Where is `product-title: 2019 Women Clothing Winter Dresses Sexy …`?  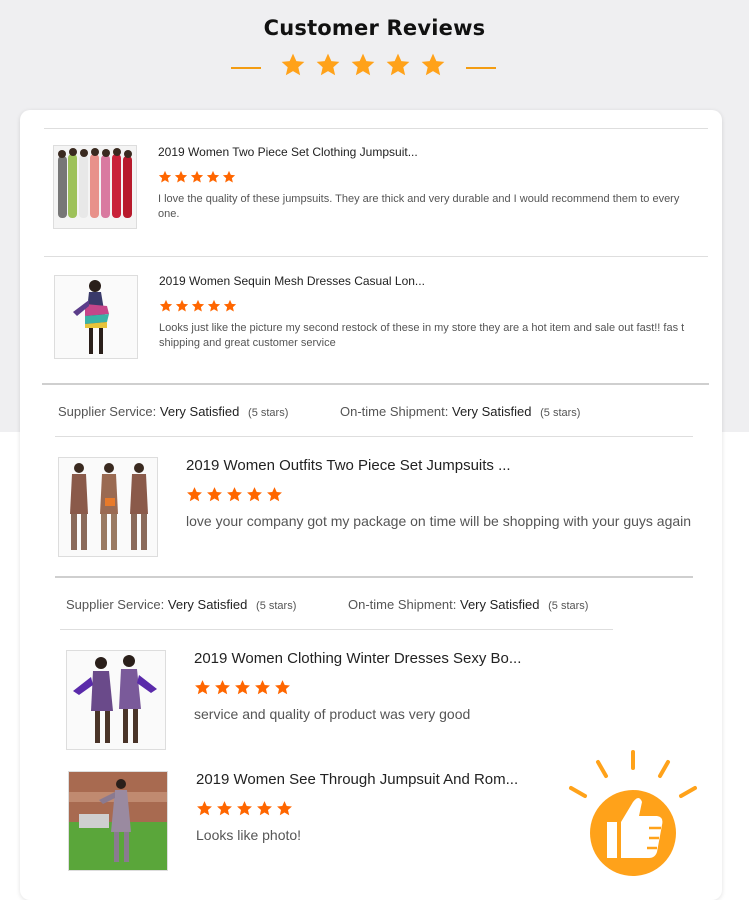
product-title: 2019 Women Clothing Winter Dresses Sexy … is located at coordinates (357, 658).